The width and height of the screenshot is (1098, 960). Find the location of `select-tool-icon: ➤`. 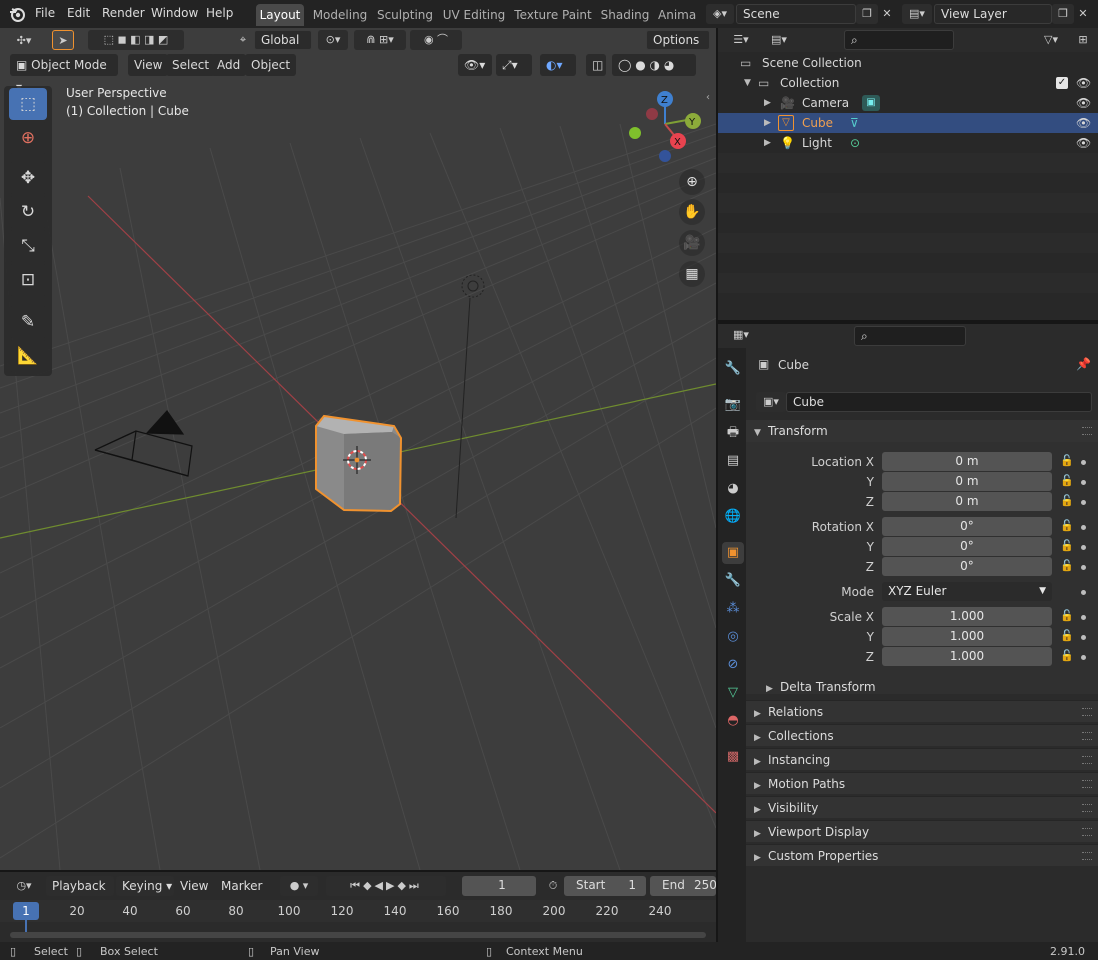

select-tool-icon: ➤ is located at coordinates (63, 40).